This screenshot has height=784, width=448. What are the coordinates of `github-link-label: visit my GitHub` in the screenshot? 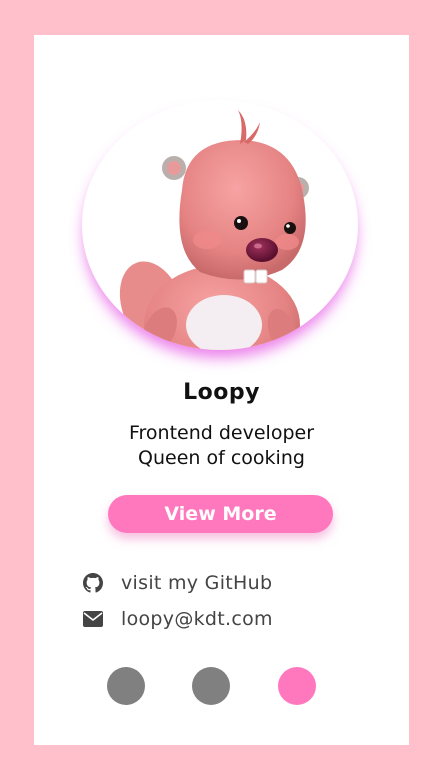 It's located at (196, 583).